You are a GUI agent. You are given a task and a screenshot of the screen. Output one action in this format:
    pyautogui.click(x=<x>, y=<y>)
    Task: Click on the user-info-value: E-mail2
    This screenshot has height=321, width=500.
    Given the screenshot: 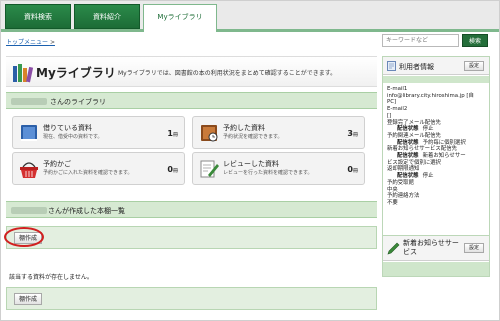 What is the action you would take?
    pyautogui.click(x=397, y=109)
    